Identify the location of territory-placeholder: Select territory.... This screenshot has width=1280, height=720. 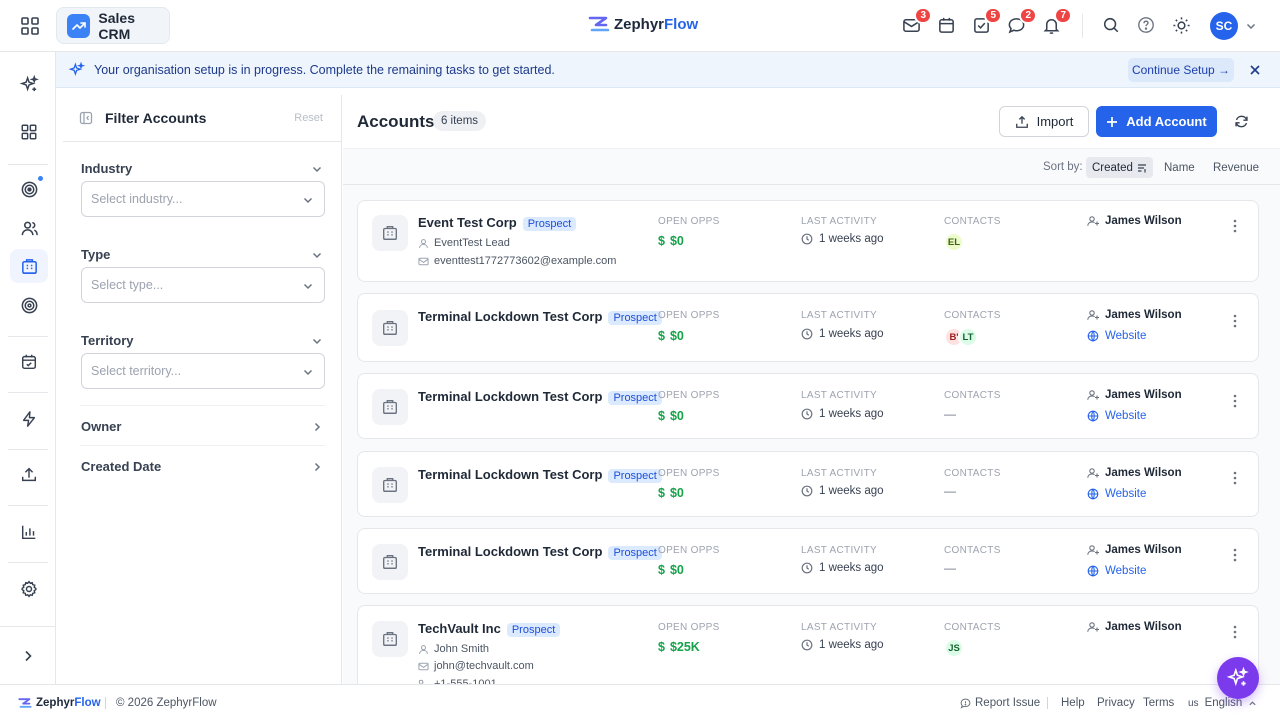
(136, 371).